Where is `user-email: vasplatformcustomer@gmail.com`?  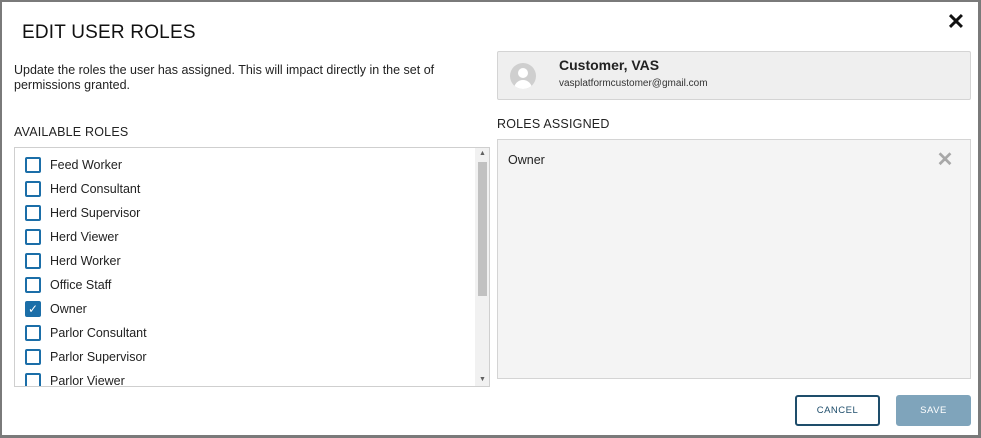 user-email: vasplatformcustomer@gmail.com is located at coordinates (633, 83).